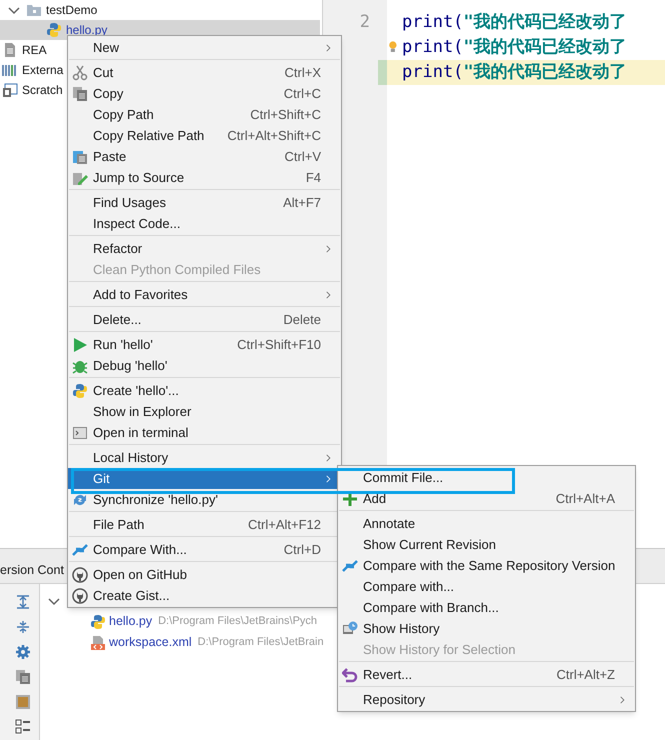 Image resolution: width=665 pixels, height=740 pixels. What do you see at coordinates (204, 524) in the screenshot?
I see `menu-item: File Path Ctrl+Alt+F12` at bounding box center [204, 524].